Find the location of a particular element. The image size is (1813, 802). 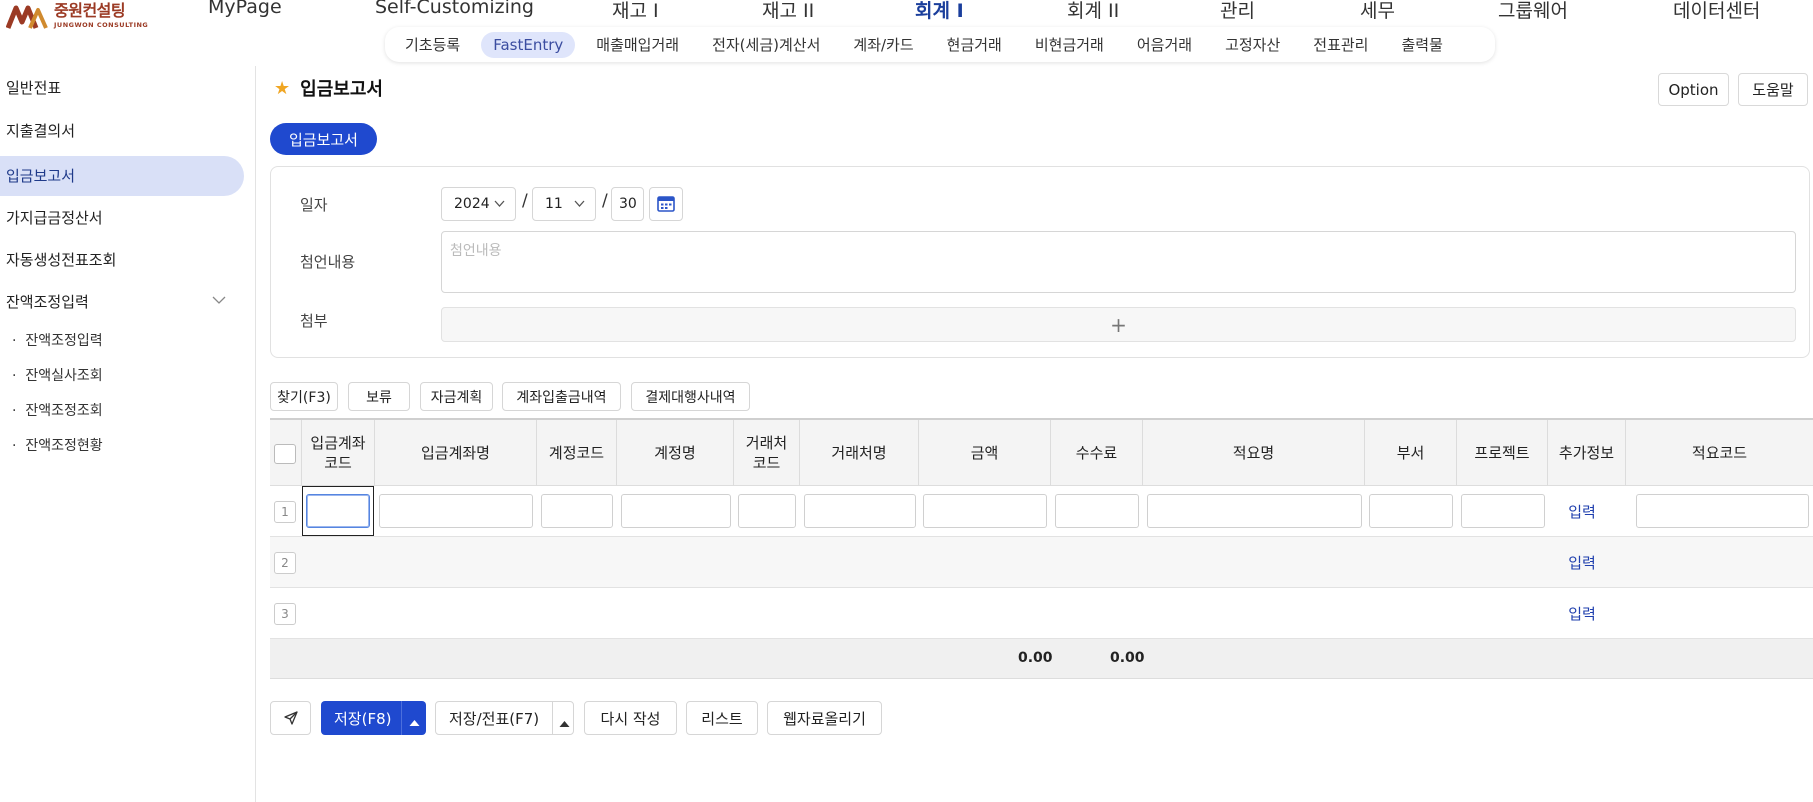

total-fee: 0.00 is located at coordinates (1127, 658).